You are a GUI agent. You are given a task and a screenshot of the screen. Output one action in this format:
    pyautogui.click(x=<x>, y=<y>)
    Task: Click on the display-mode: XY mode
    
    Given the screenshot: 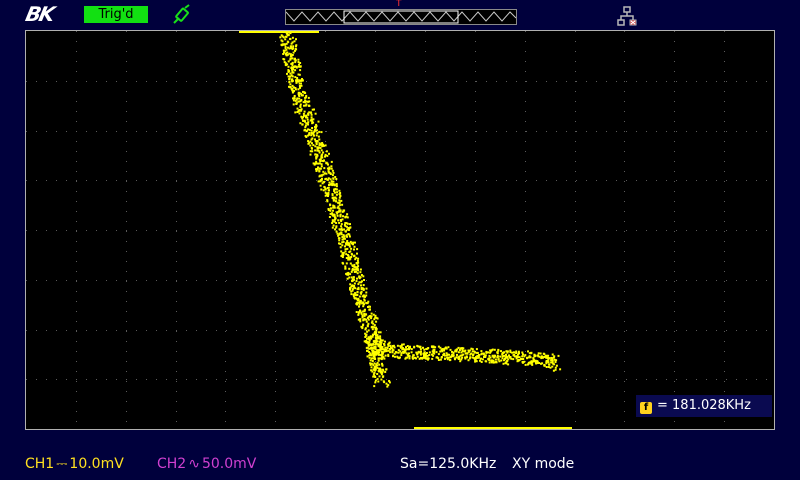 What is the action you would take?
    pyautogui.click(x=543, y=464)
    